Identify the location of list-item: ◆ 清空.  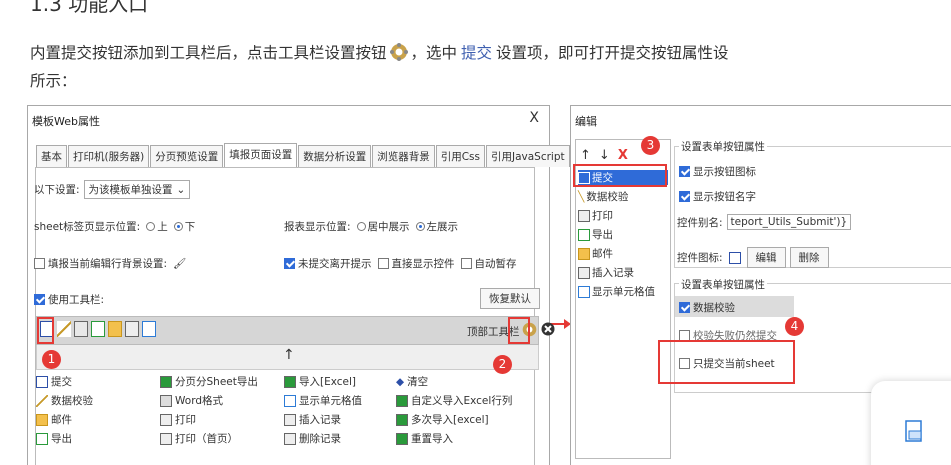
(412, 381).